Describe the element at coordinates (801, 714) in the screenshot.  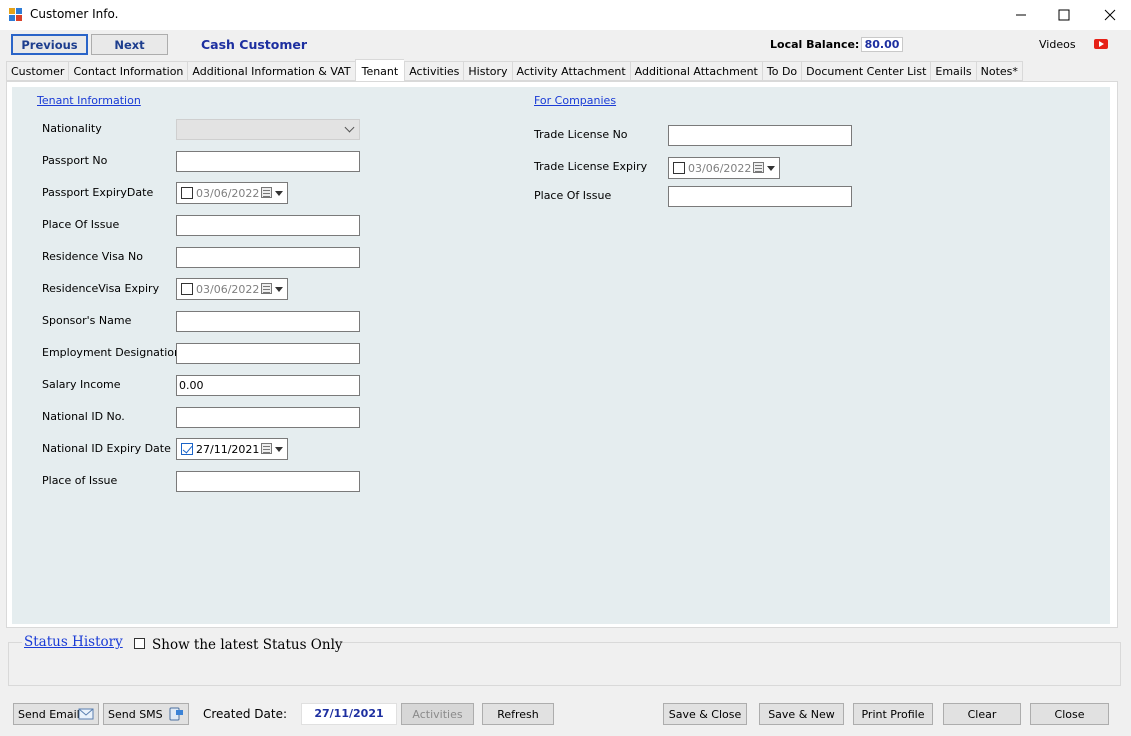
I see `save-new-button: Save & New` at that location.